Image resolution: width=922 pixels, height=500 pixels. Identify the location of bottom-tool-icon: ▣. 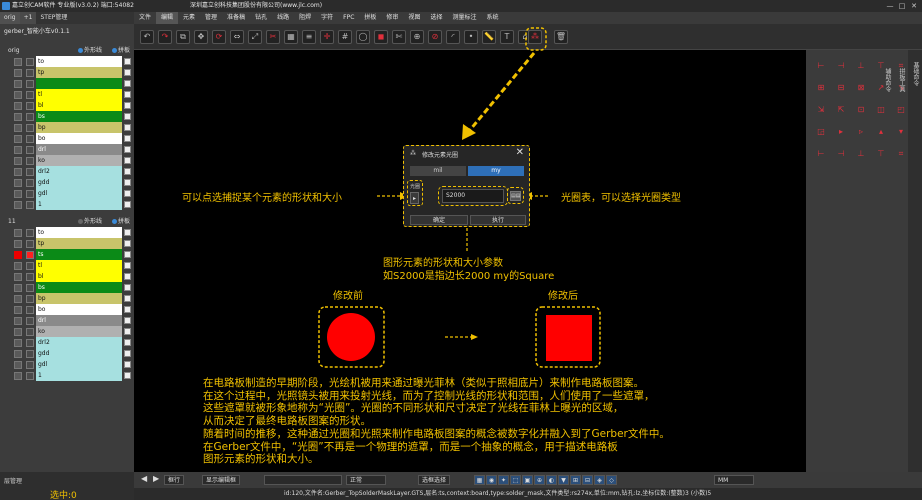
(527, 480).